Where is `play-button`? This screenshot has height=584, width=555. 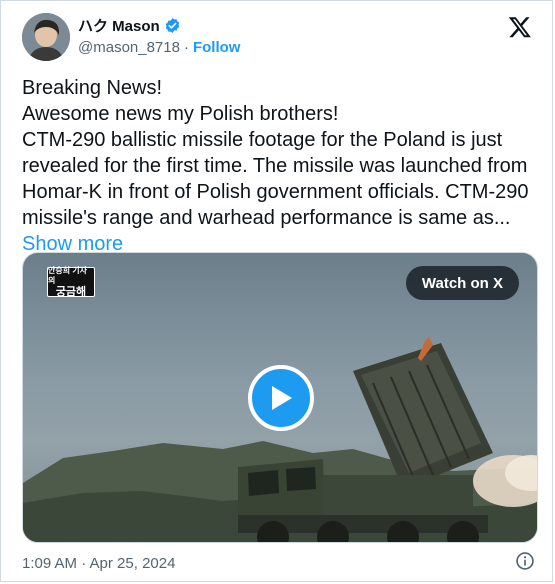 play-button is located at coordinates (281, 398).